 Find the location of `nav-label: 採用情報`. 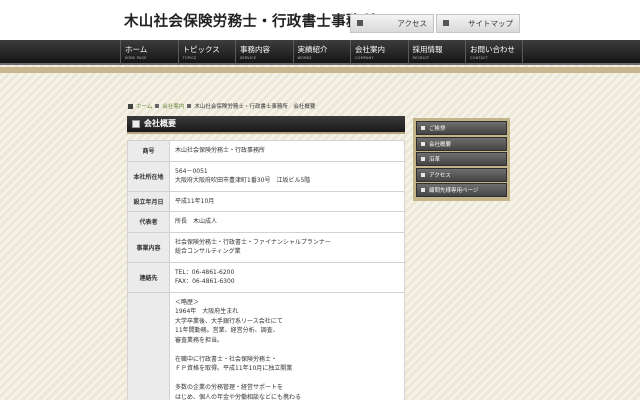

nav-label: 採用情報 is located at coordinates (427, 49).